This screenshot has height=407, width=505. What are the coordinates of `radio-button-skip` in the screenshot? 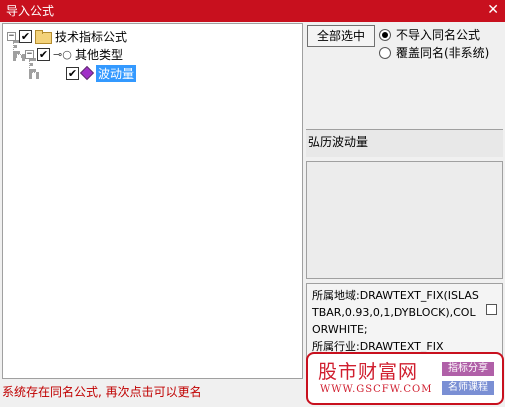 It's located at (385, 34).